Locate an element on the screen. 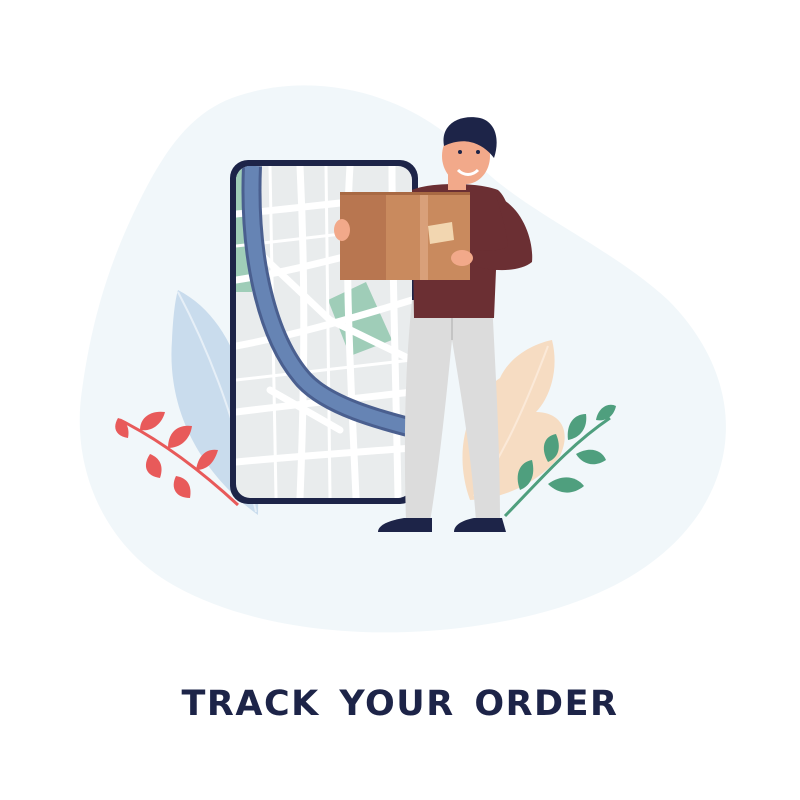 This screenshot has height=800, width=800. cardboard-box-icon is located at coordinates (403, 236).